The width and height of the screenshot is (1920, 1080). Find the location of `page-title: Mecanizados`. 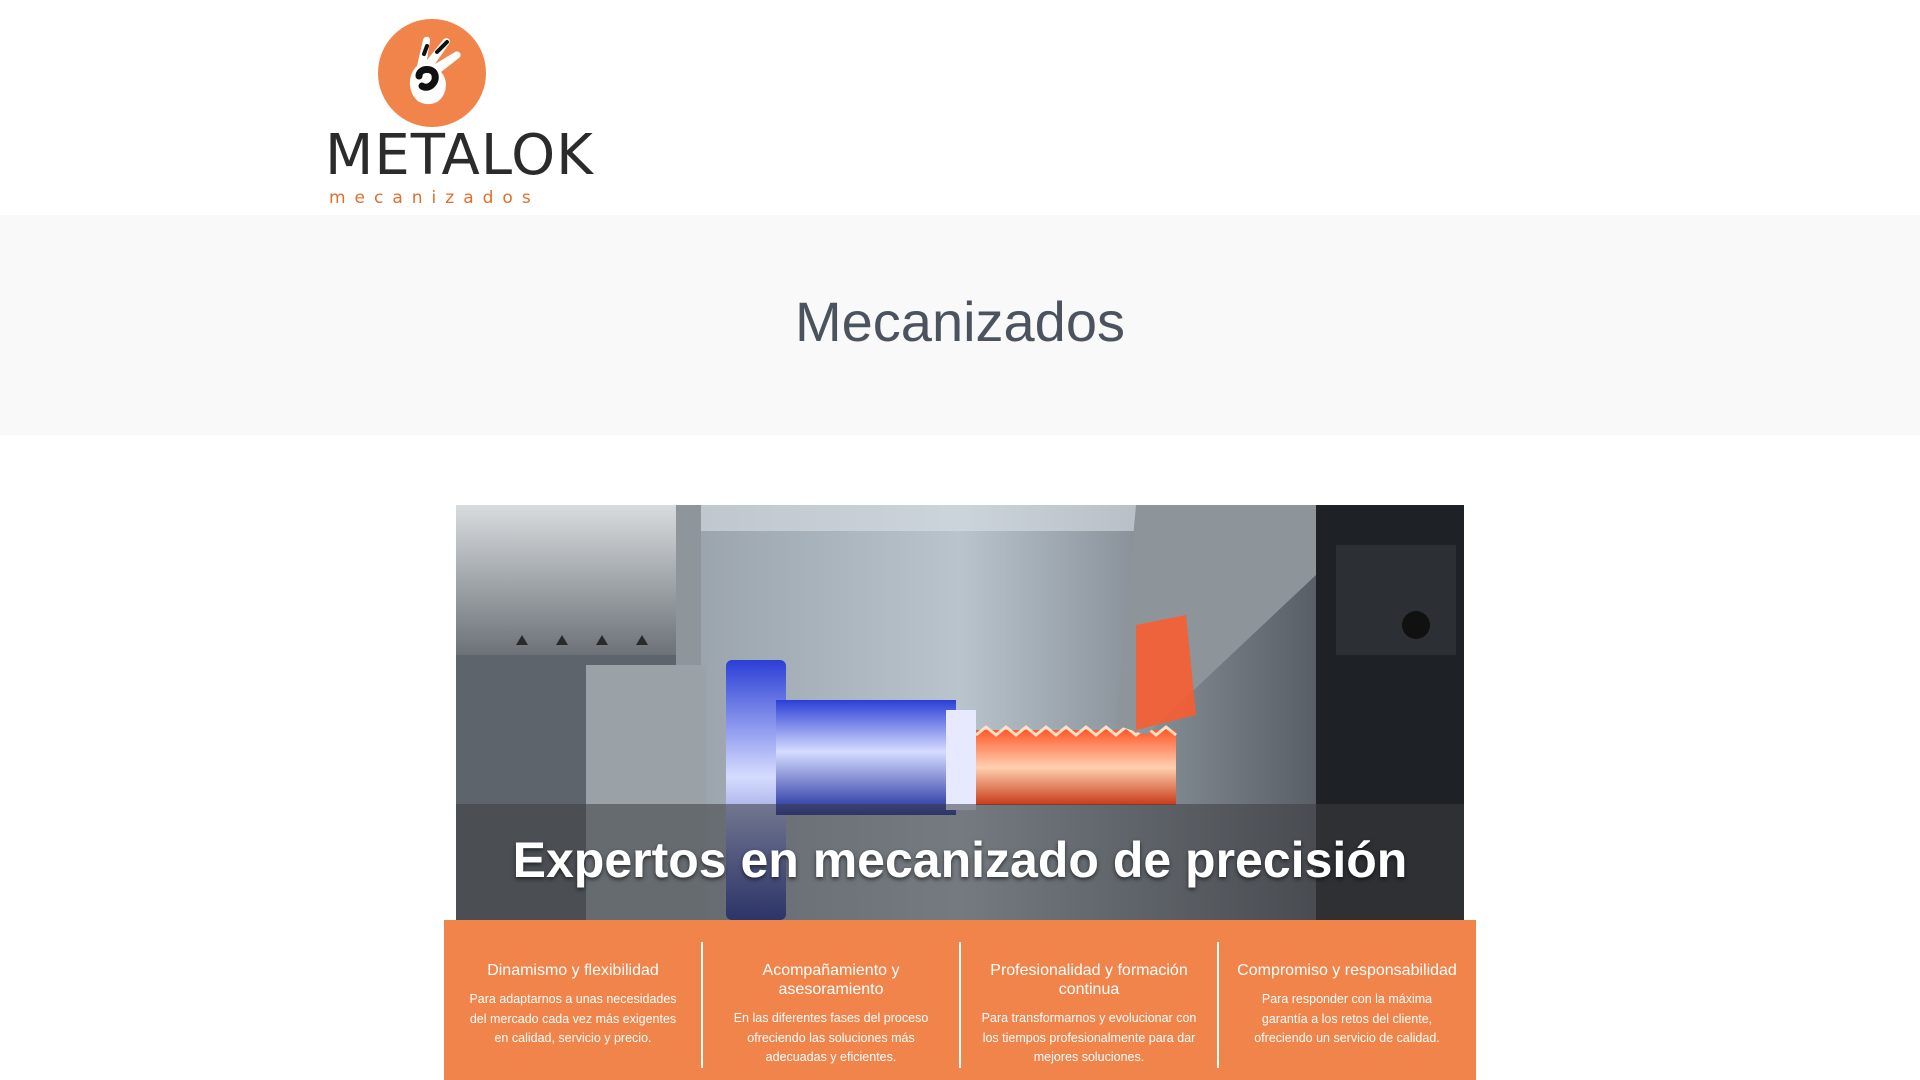

page-title: Mecanizados is located at coordinates (960, 321).